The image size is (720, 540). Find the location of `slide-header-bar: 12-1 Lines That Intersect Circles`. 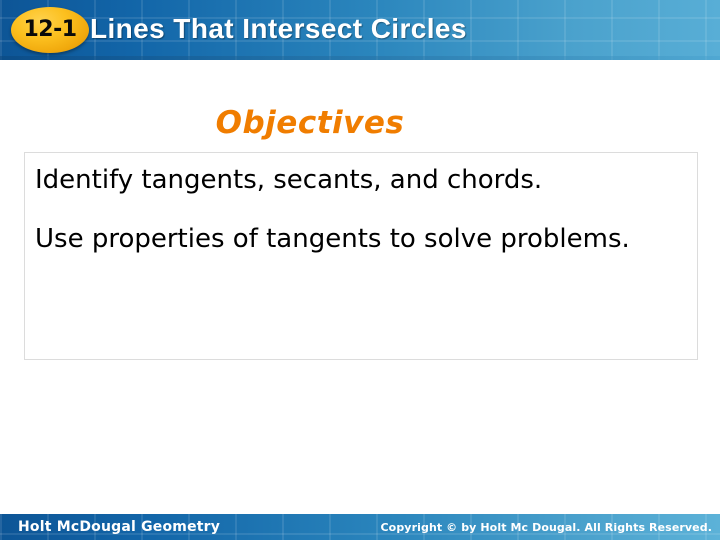

slide-header-bar: 12-1 Lines That Intersect Circles is located at coordinates (360, 30).